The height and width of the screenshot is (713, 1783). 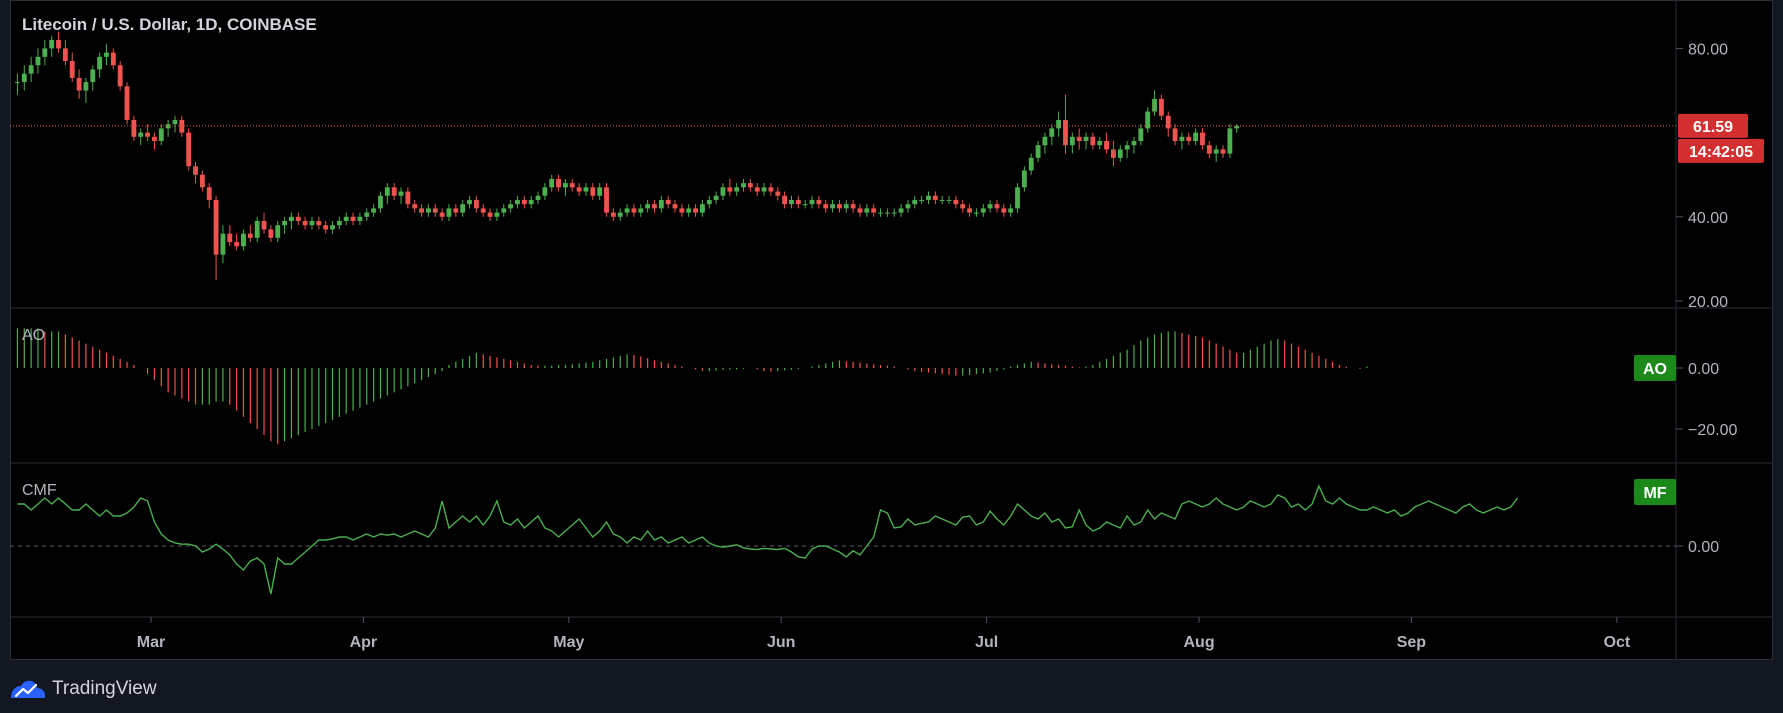 I want to click on time-tick-label: Jun, so click(x=781, y=642).